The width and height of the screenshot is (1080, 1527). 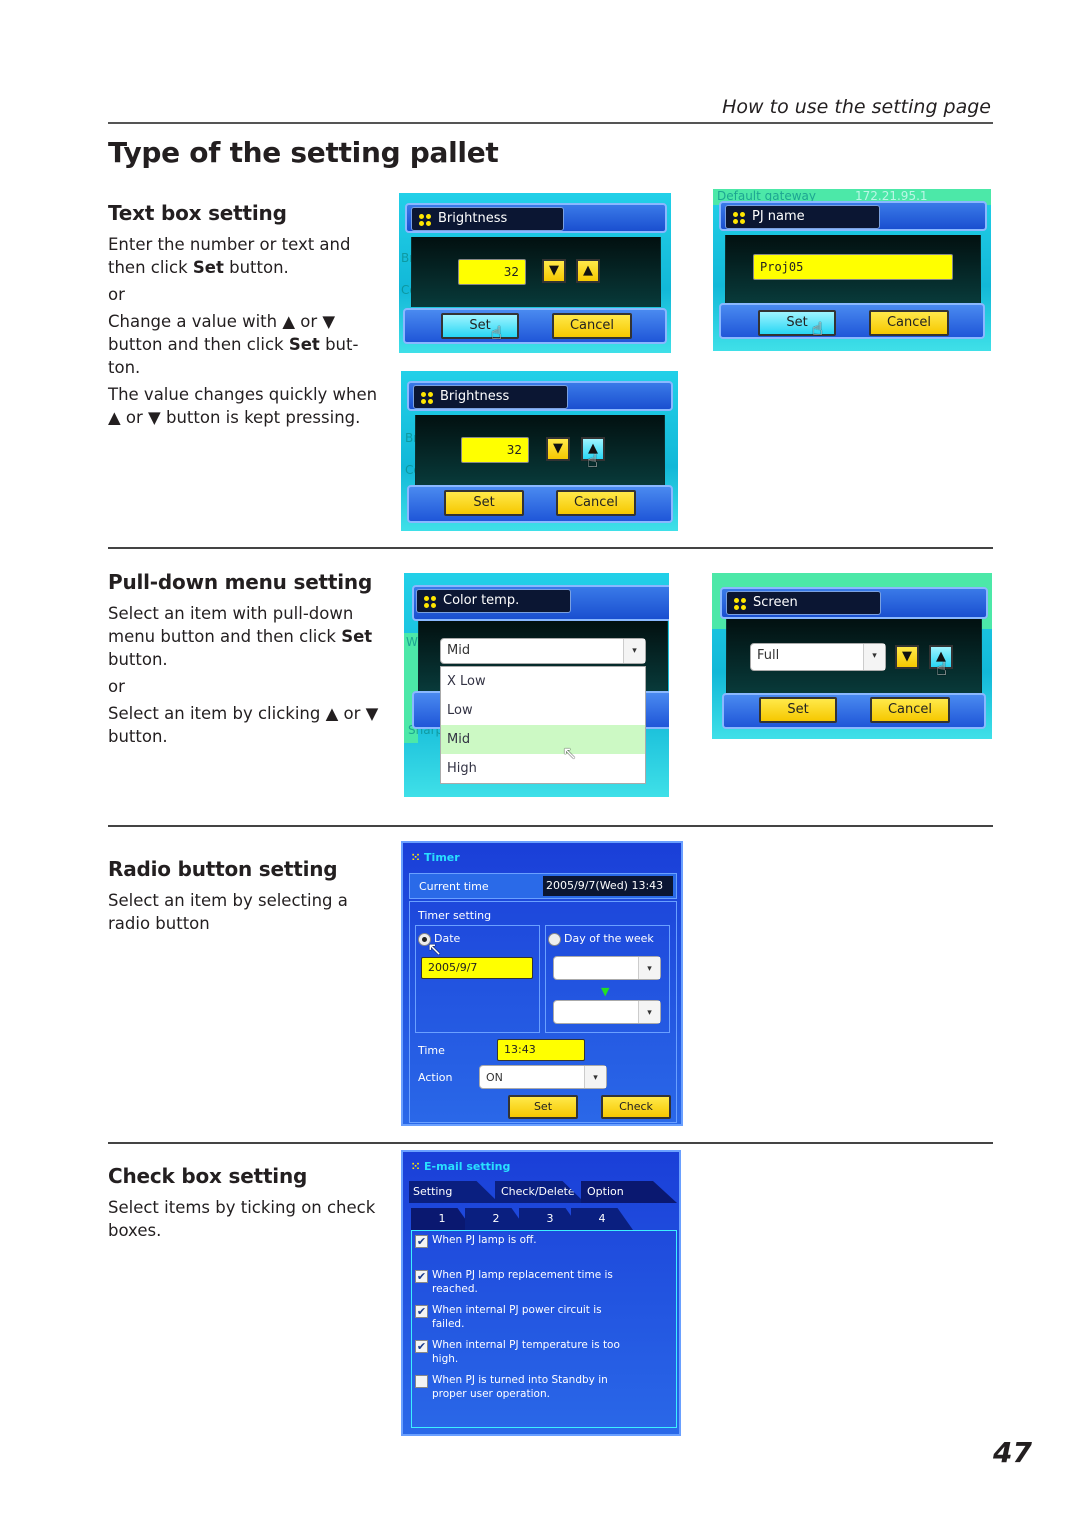 What do you see at coordinates (435, 857) in the screenshot?
I see `dialog-title: ⁙ Timer` at bounding box center [435, 857].